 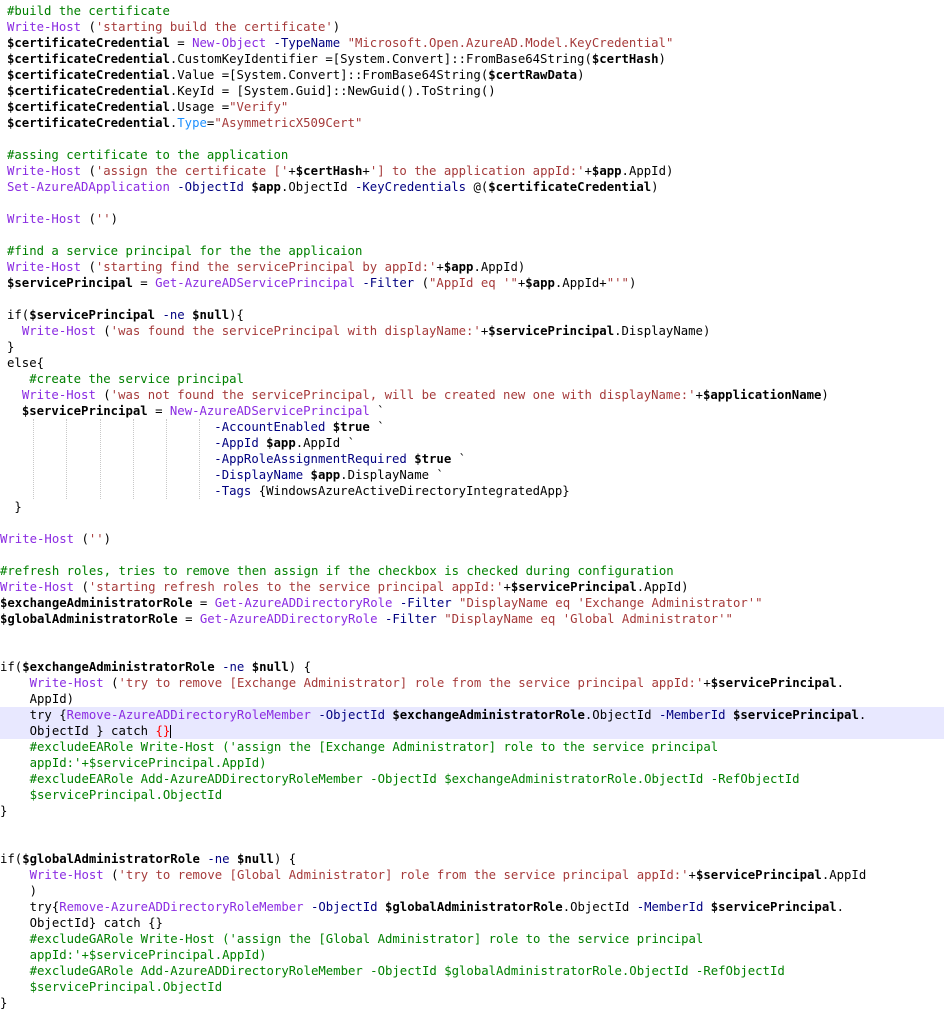 I want to click on code-text: }, so click(x=11, y=347).